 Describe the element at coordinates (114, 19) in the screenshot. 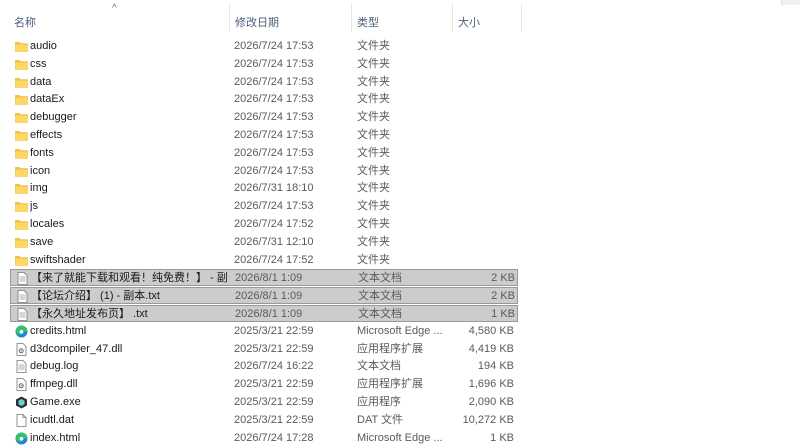

I see `column-header-name: ^ 名称` at that location.